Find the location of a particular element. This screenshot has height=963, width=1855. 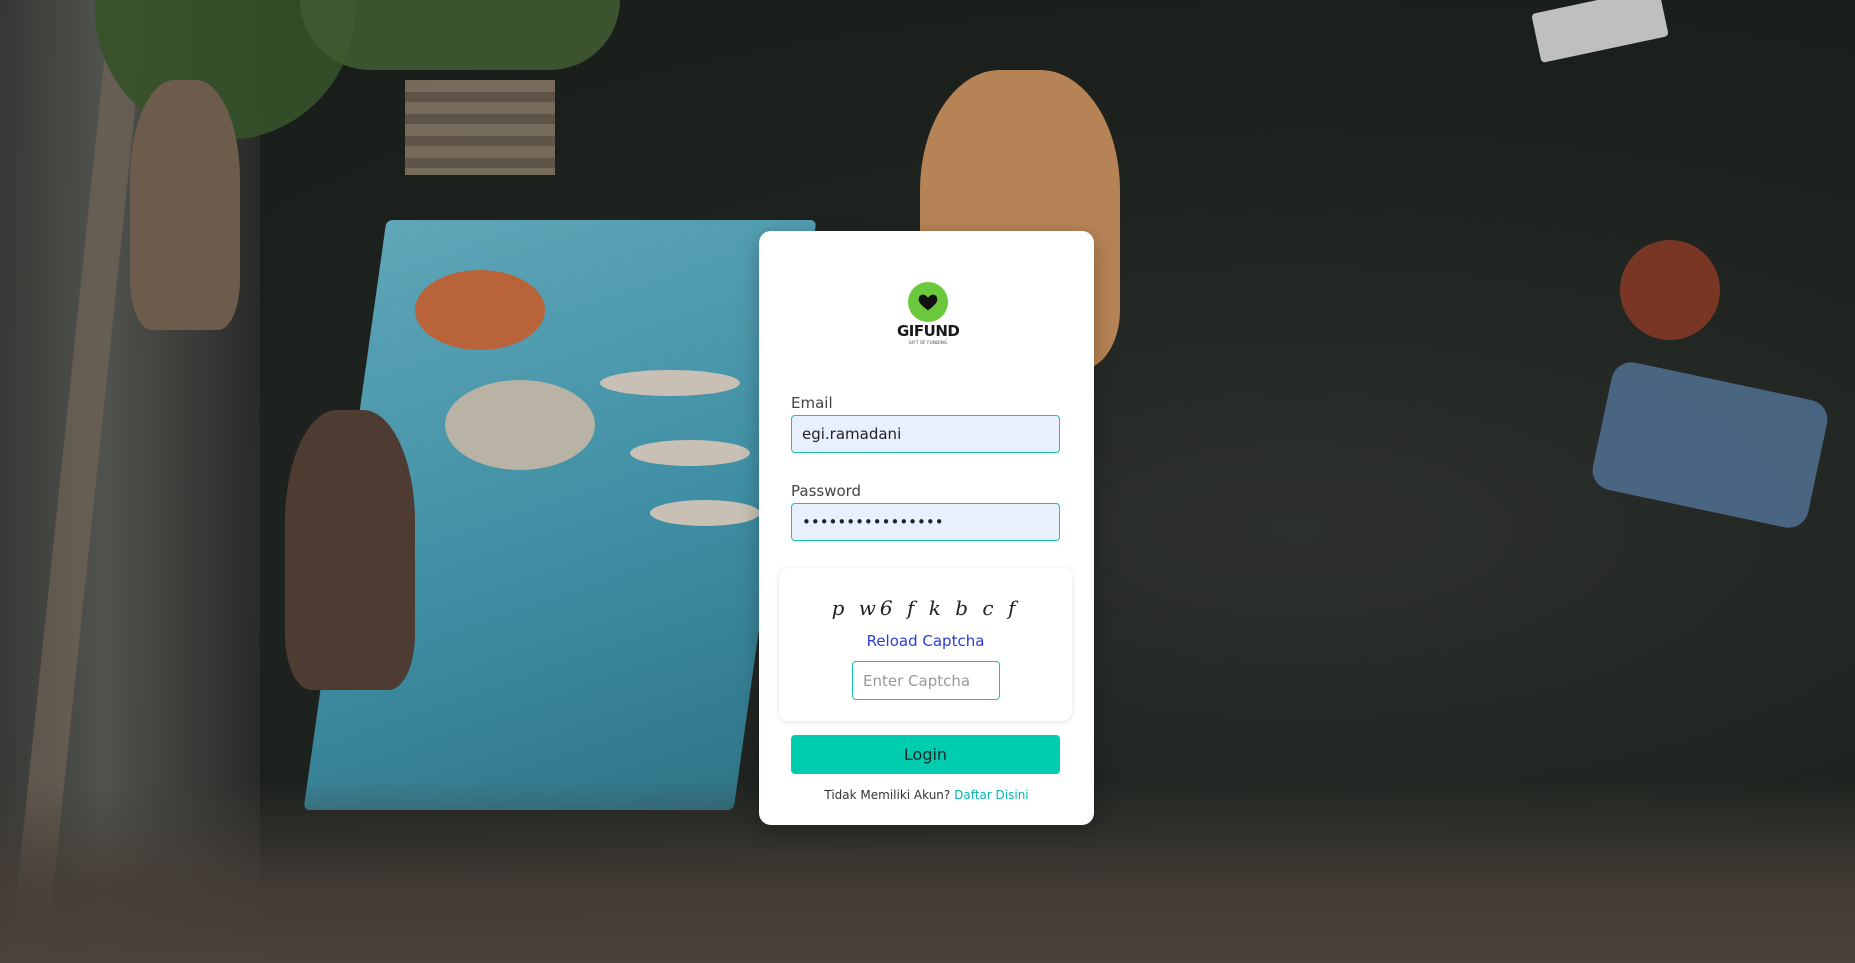

background-fish-pile is located at coordinates (520, 425).